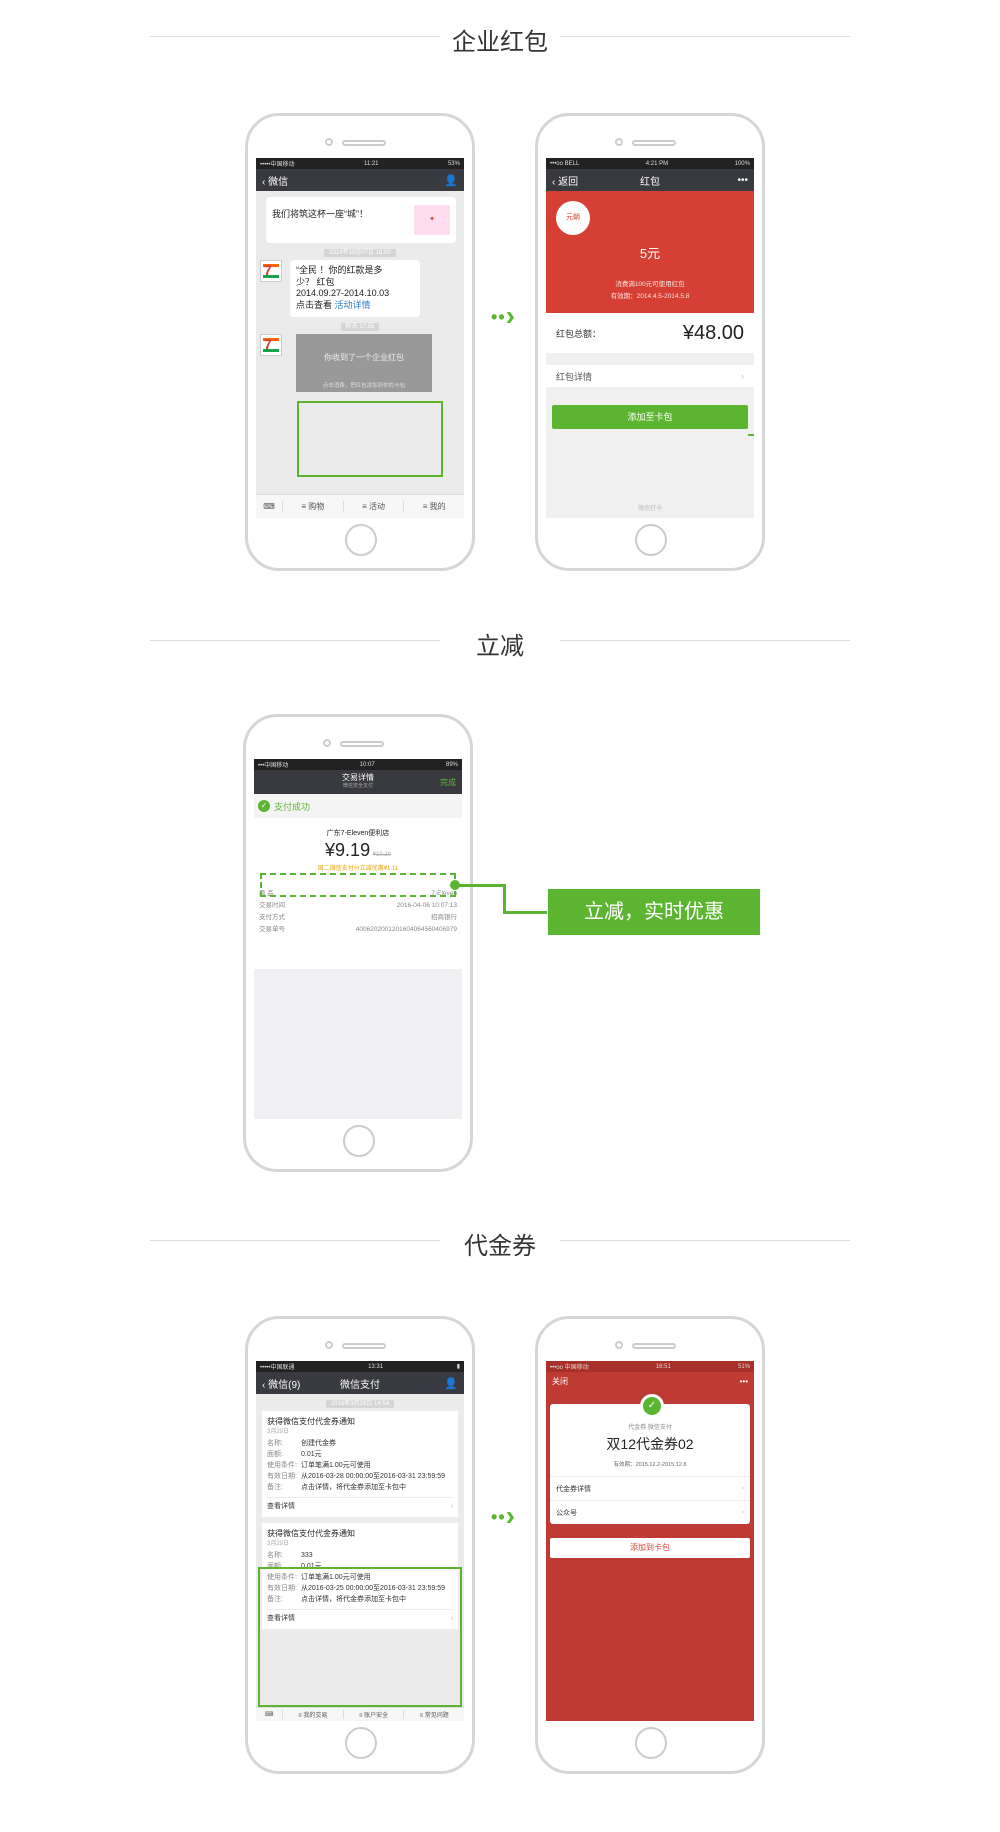  I want to click on view-detail-link: 查看详情 ›, so click(360, 1504).